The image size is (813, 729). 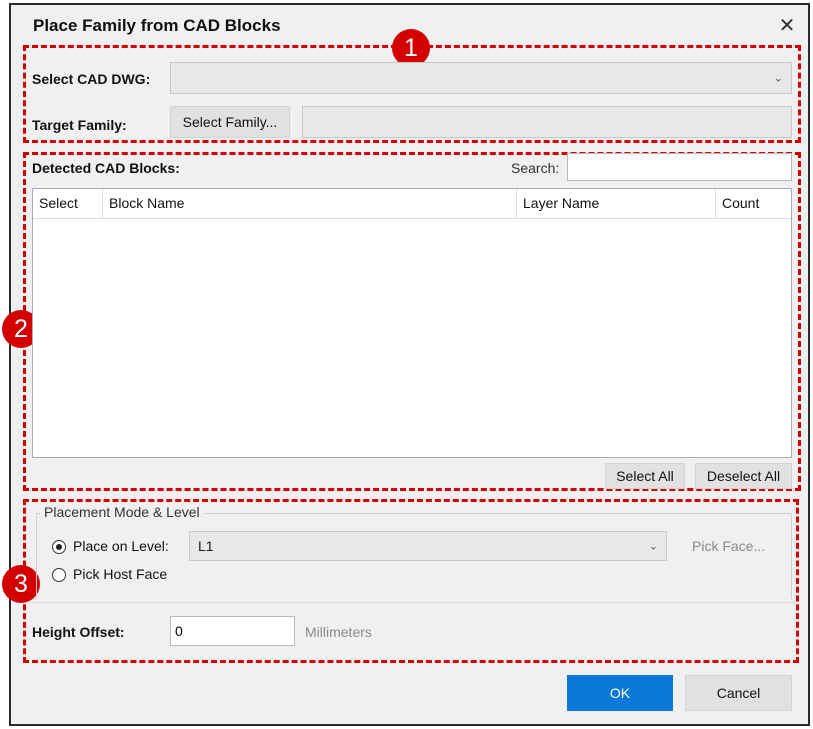 What do you see at coordinates (91, 79) in the screenshot?
I see `select-cad-dwg-label: Select CAD DWG:` at bounding box center [91, 79].